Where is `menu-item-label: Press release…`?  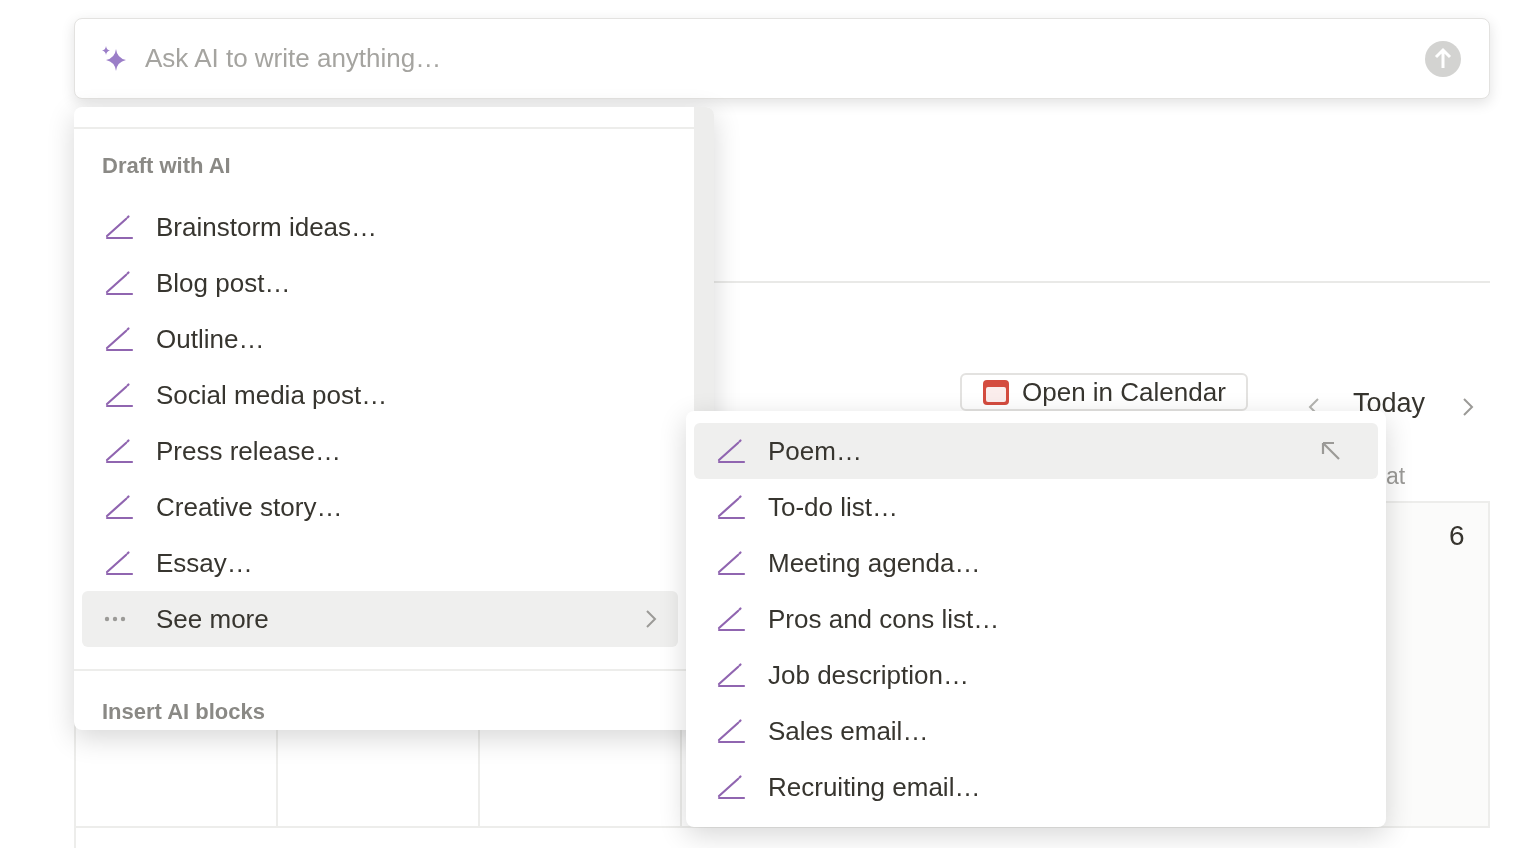 menu-item-label: Press release… is located at coordinates (249, 451).